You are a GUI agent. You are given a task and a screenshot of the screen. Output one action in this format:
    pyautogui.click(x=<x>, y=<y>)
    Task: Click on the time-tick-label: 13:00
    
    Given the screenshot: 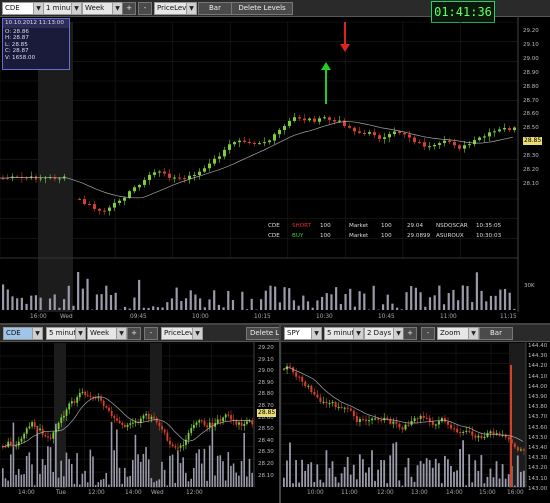 What is the action you would take?
    pyautogui.click(x=419, y=493)
    